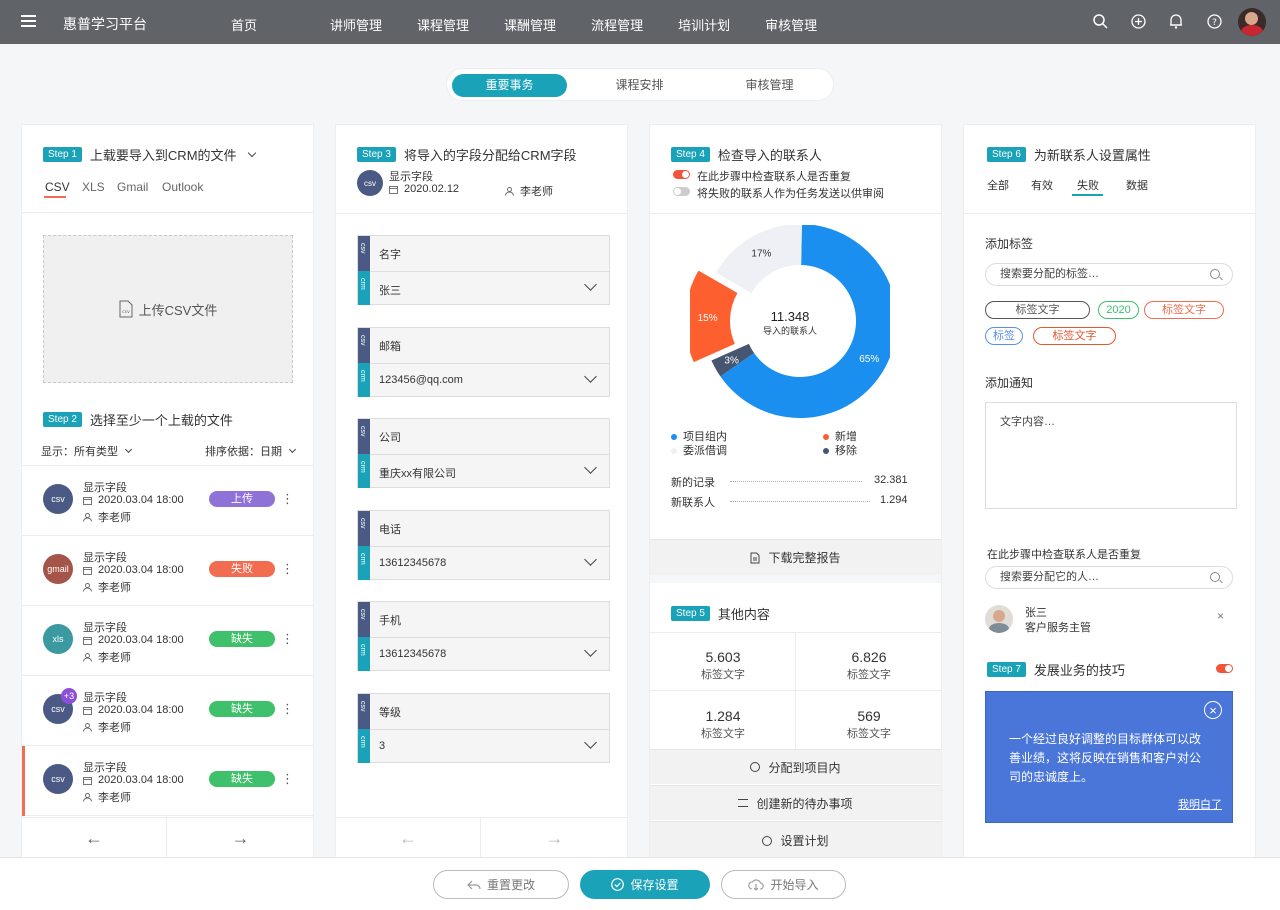  Describe the element at coordinates (1176, 21) in the screenshot. I see `bell-icon` at that location.